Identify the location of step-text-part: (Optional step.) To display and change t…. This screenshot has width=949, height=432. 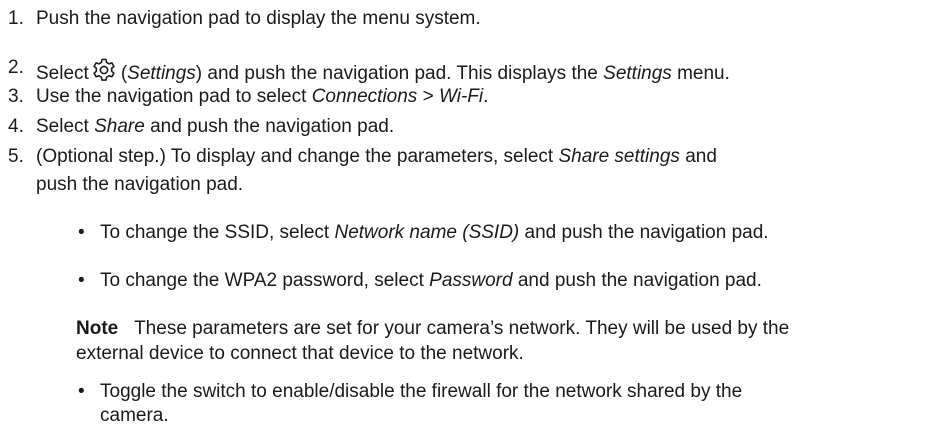
(297, 156).